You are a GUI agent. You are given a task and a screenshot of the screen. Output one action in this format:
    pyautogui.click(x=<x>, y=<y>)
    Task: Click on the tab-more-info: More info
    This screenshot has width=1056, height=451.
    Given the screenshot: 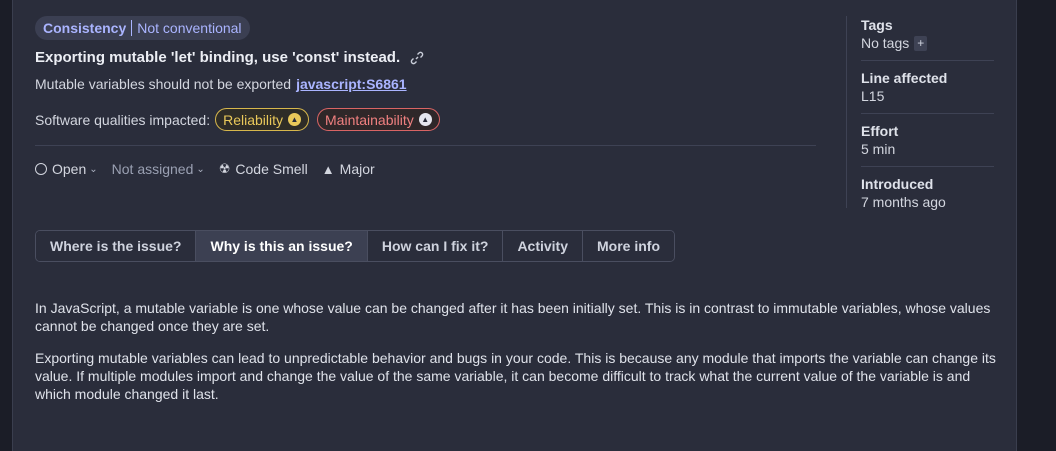 What is the action you would take?
    pyautogui.click(x=629, y=246)
    